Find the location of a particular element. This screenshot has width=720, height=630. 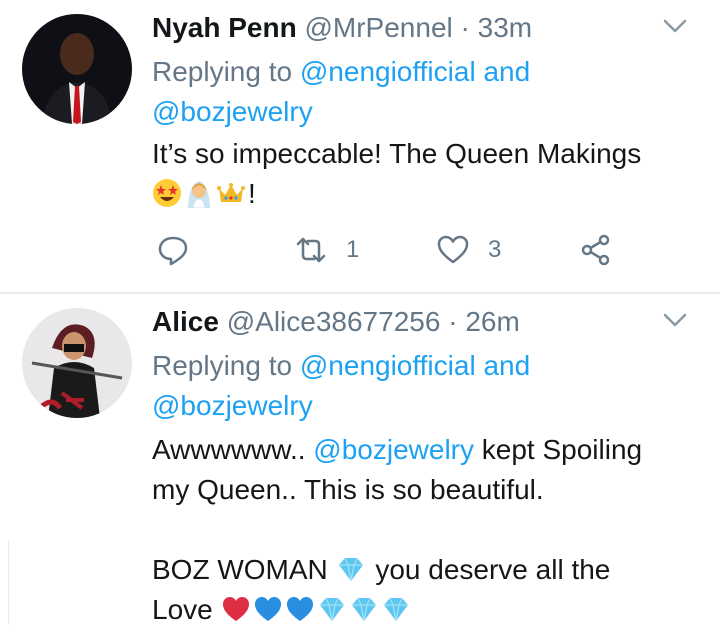

display-name: Nyah Penn is located at coordinates (224, 27).